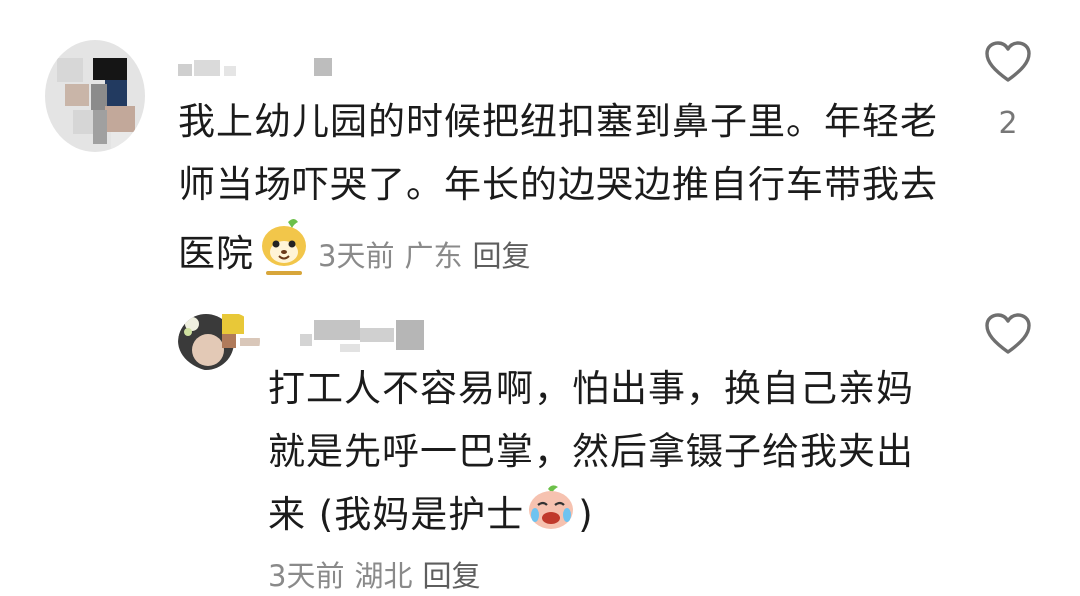 Image resolution: width=1080 pixels, height=596 pixels. What do you see at coordinates (356, 256) in the screenshot?
I see `comment-time: 3天前` at bounding box center [356, 256].